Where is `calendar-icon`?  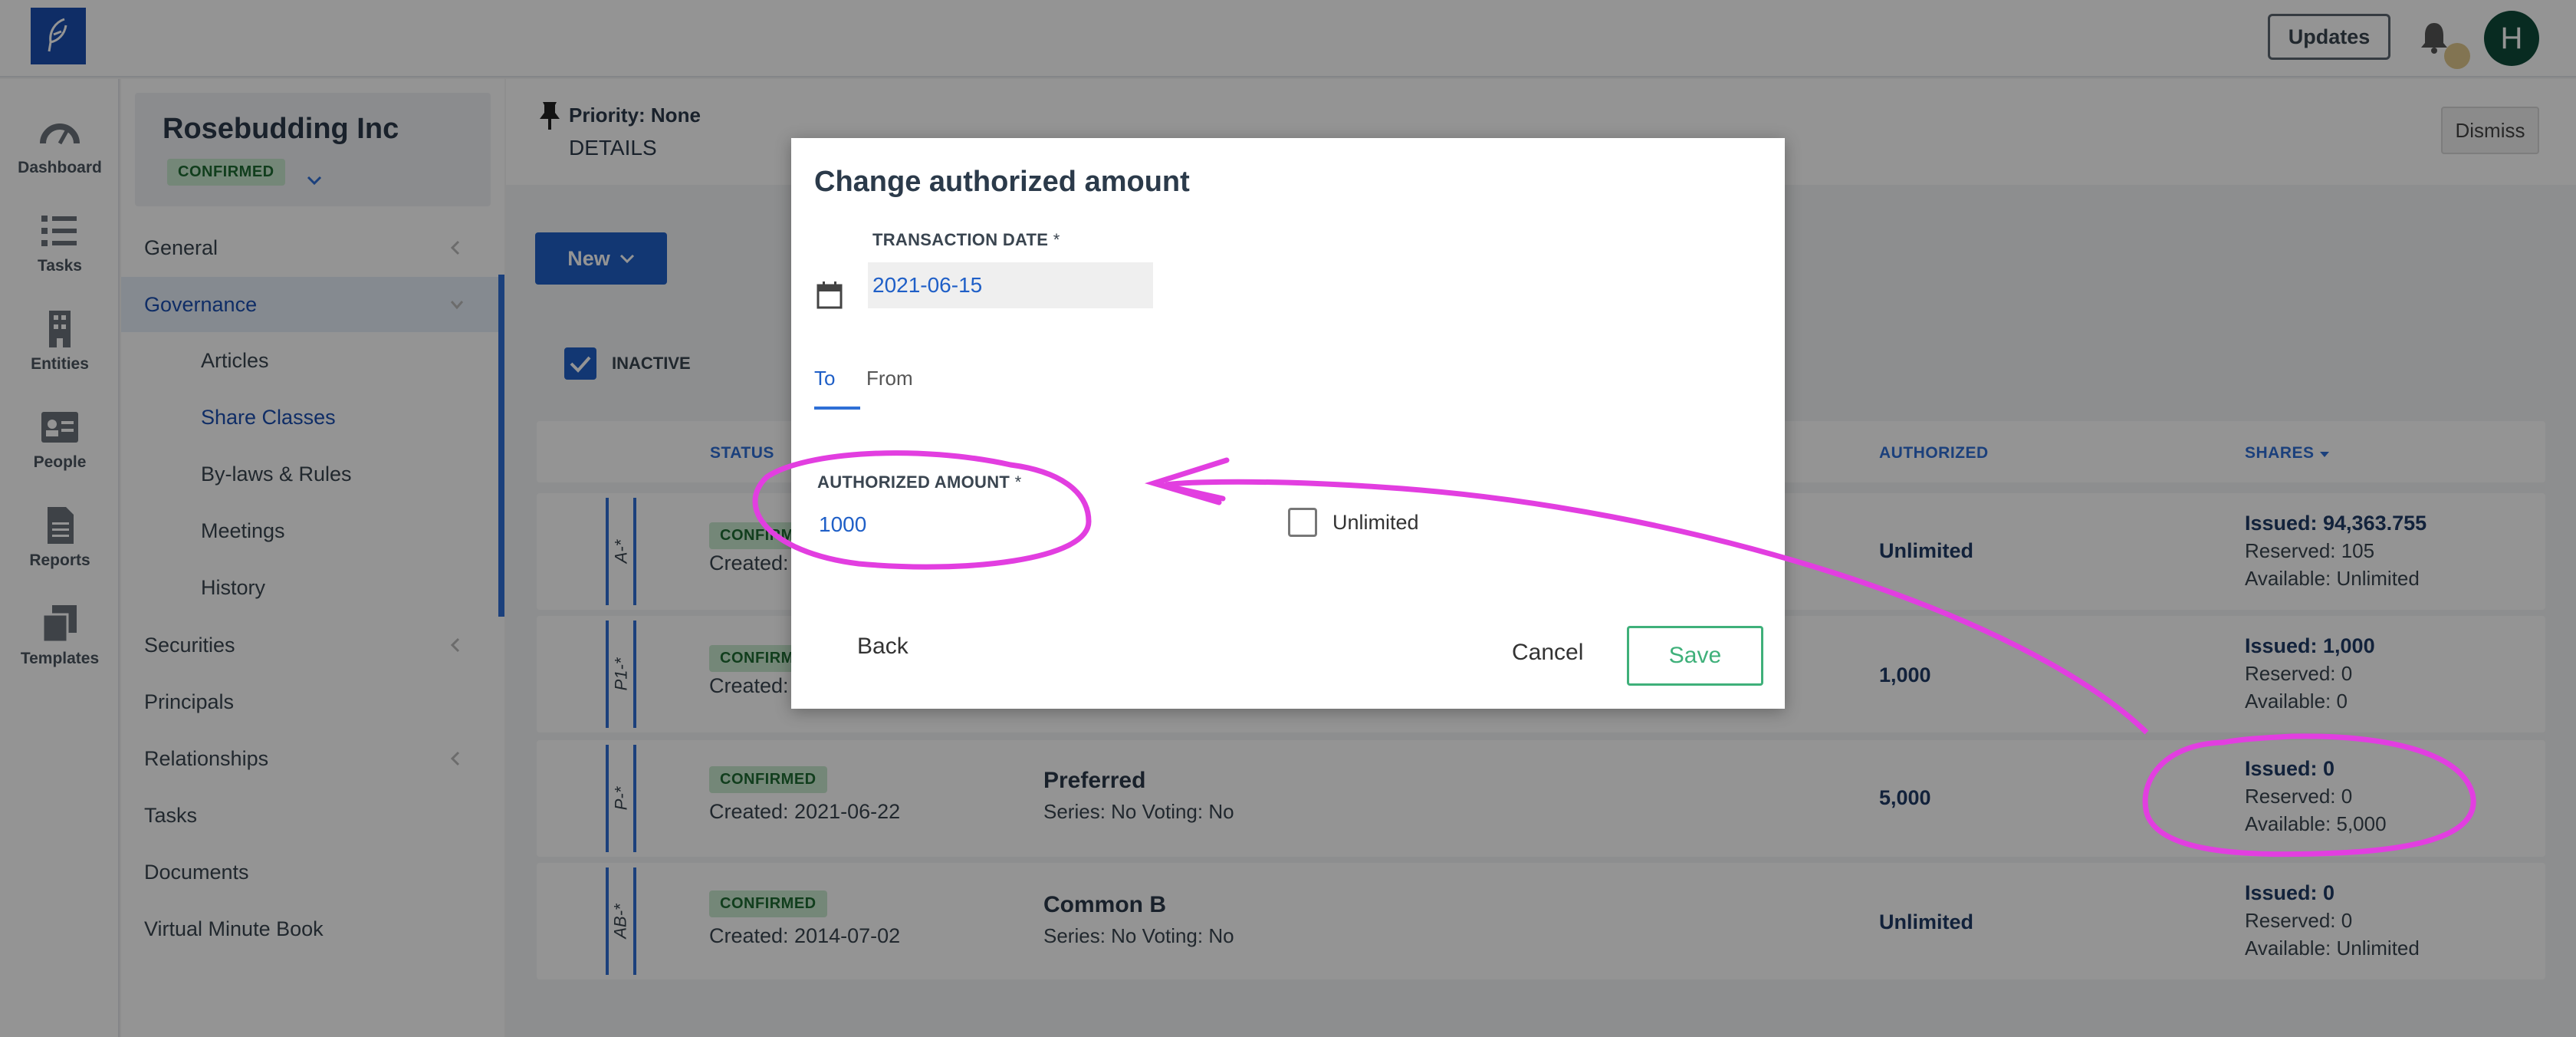 calendar-icon is located at coordinates (830, 295).